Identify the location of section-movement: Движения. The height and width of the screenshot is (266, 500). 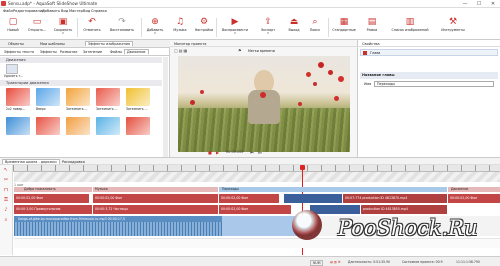
(81, 60).